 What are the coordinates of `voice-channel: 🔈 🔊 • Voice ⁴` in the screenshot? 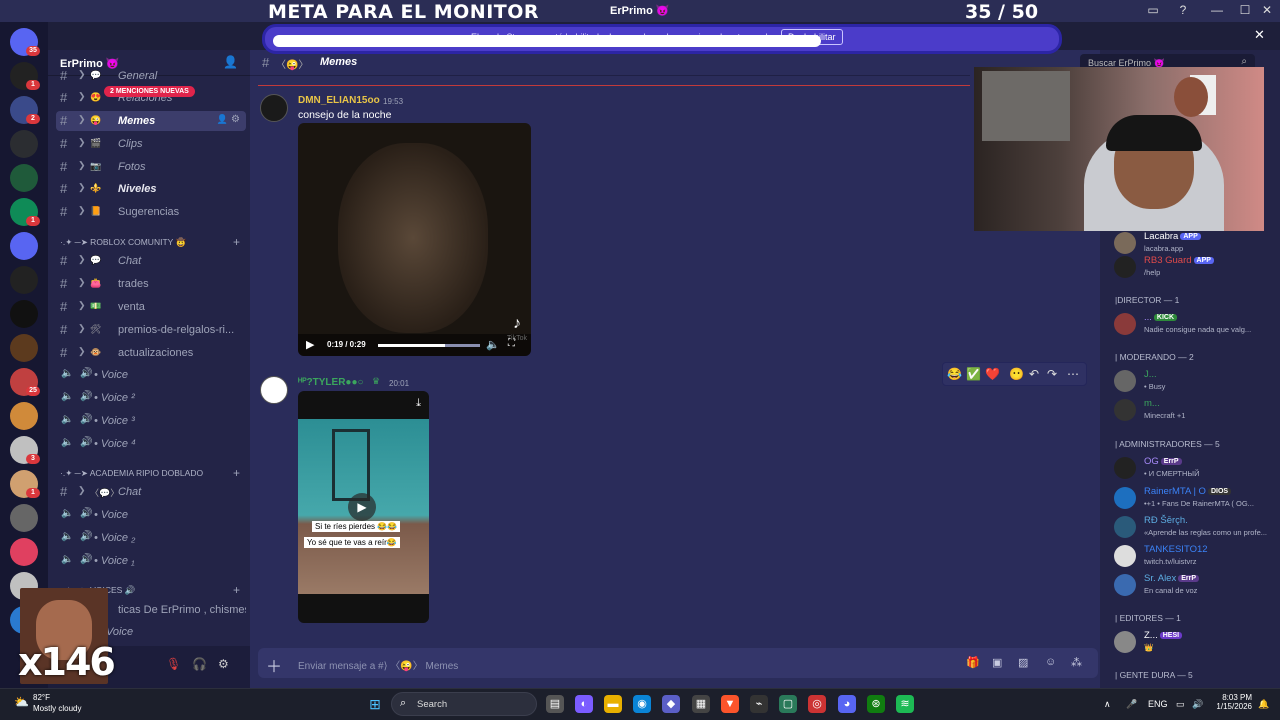 It's located at (151, 444).